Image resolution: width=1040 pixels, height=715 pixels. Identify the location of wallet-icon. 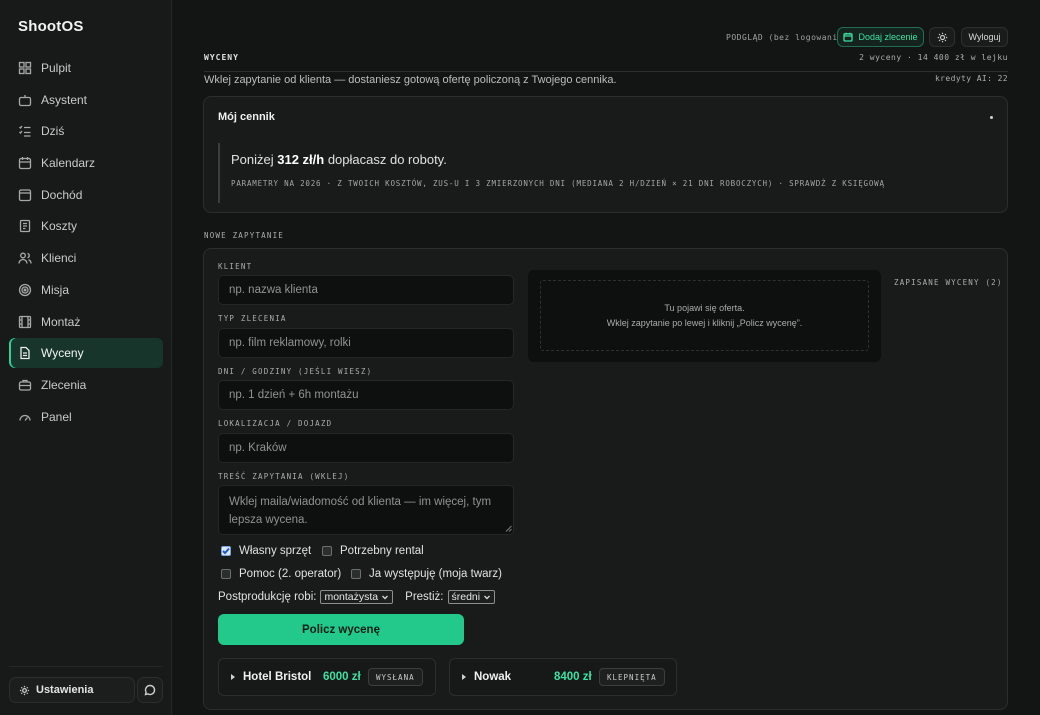
(25, 195).